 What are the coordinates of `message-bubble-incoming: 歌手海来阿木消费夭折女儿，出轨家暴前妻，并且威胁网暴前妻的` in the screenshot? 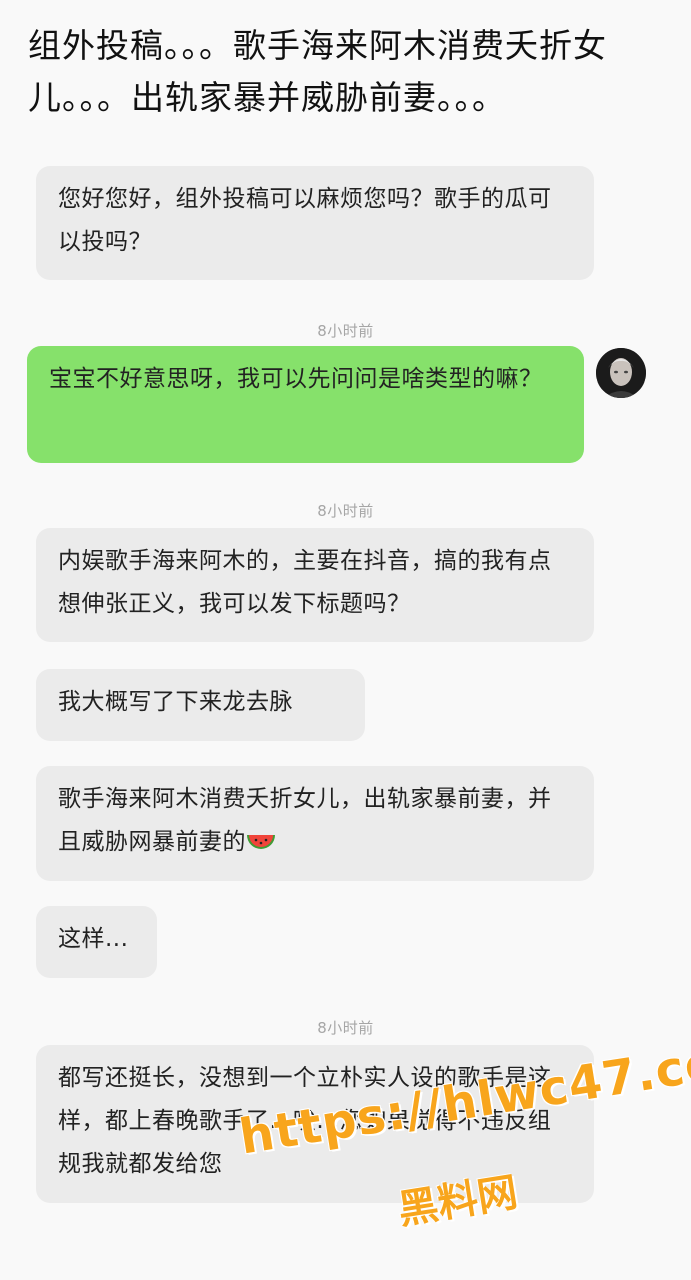 It's located at (315, 823).